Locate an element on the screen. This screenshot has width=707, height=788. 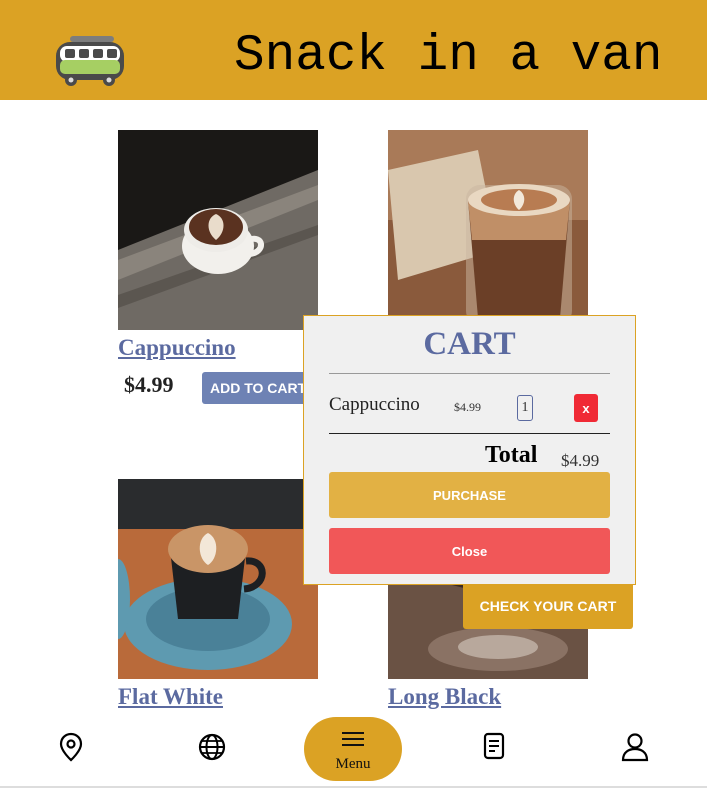
receipt-icon is located at coordinates (494, 746).